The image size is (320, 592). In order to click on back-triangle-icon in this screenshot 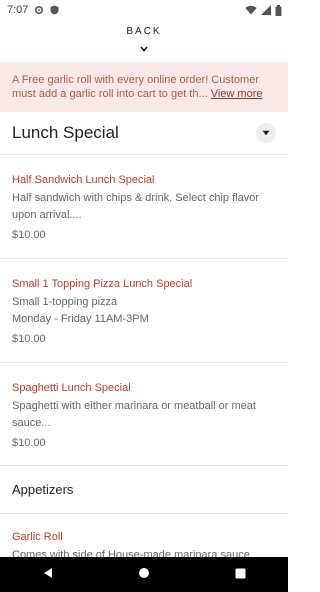, I will do `click(48, 575)`.